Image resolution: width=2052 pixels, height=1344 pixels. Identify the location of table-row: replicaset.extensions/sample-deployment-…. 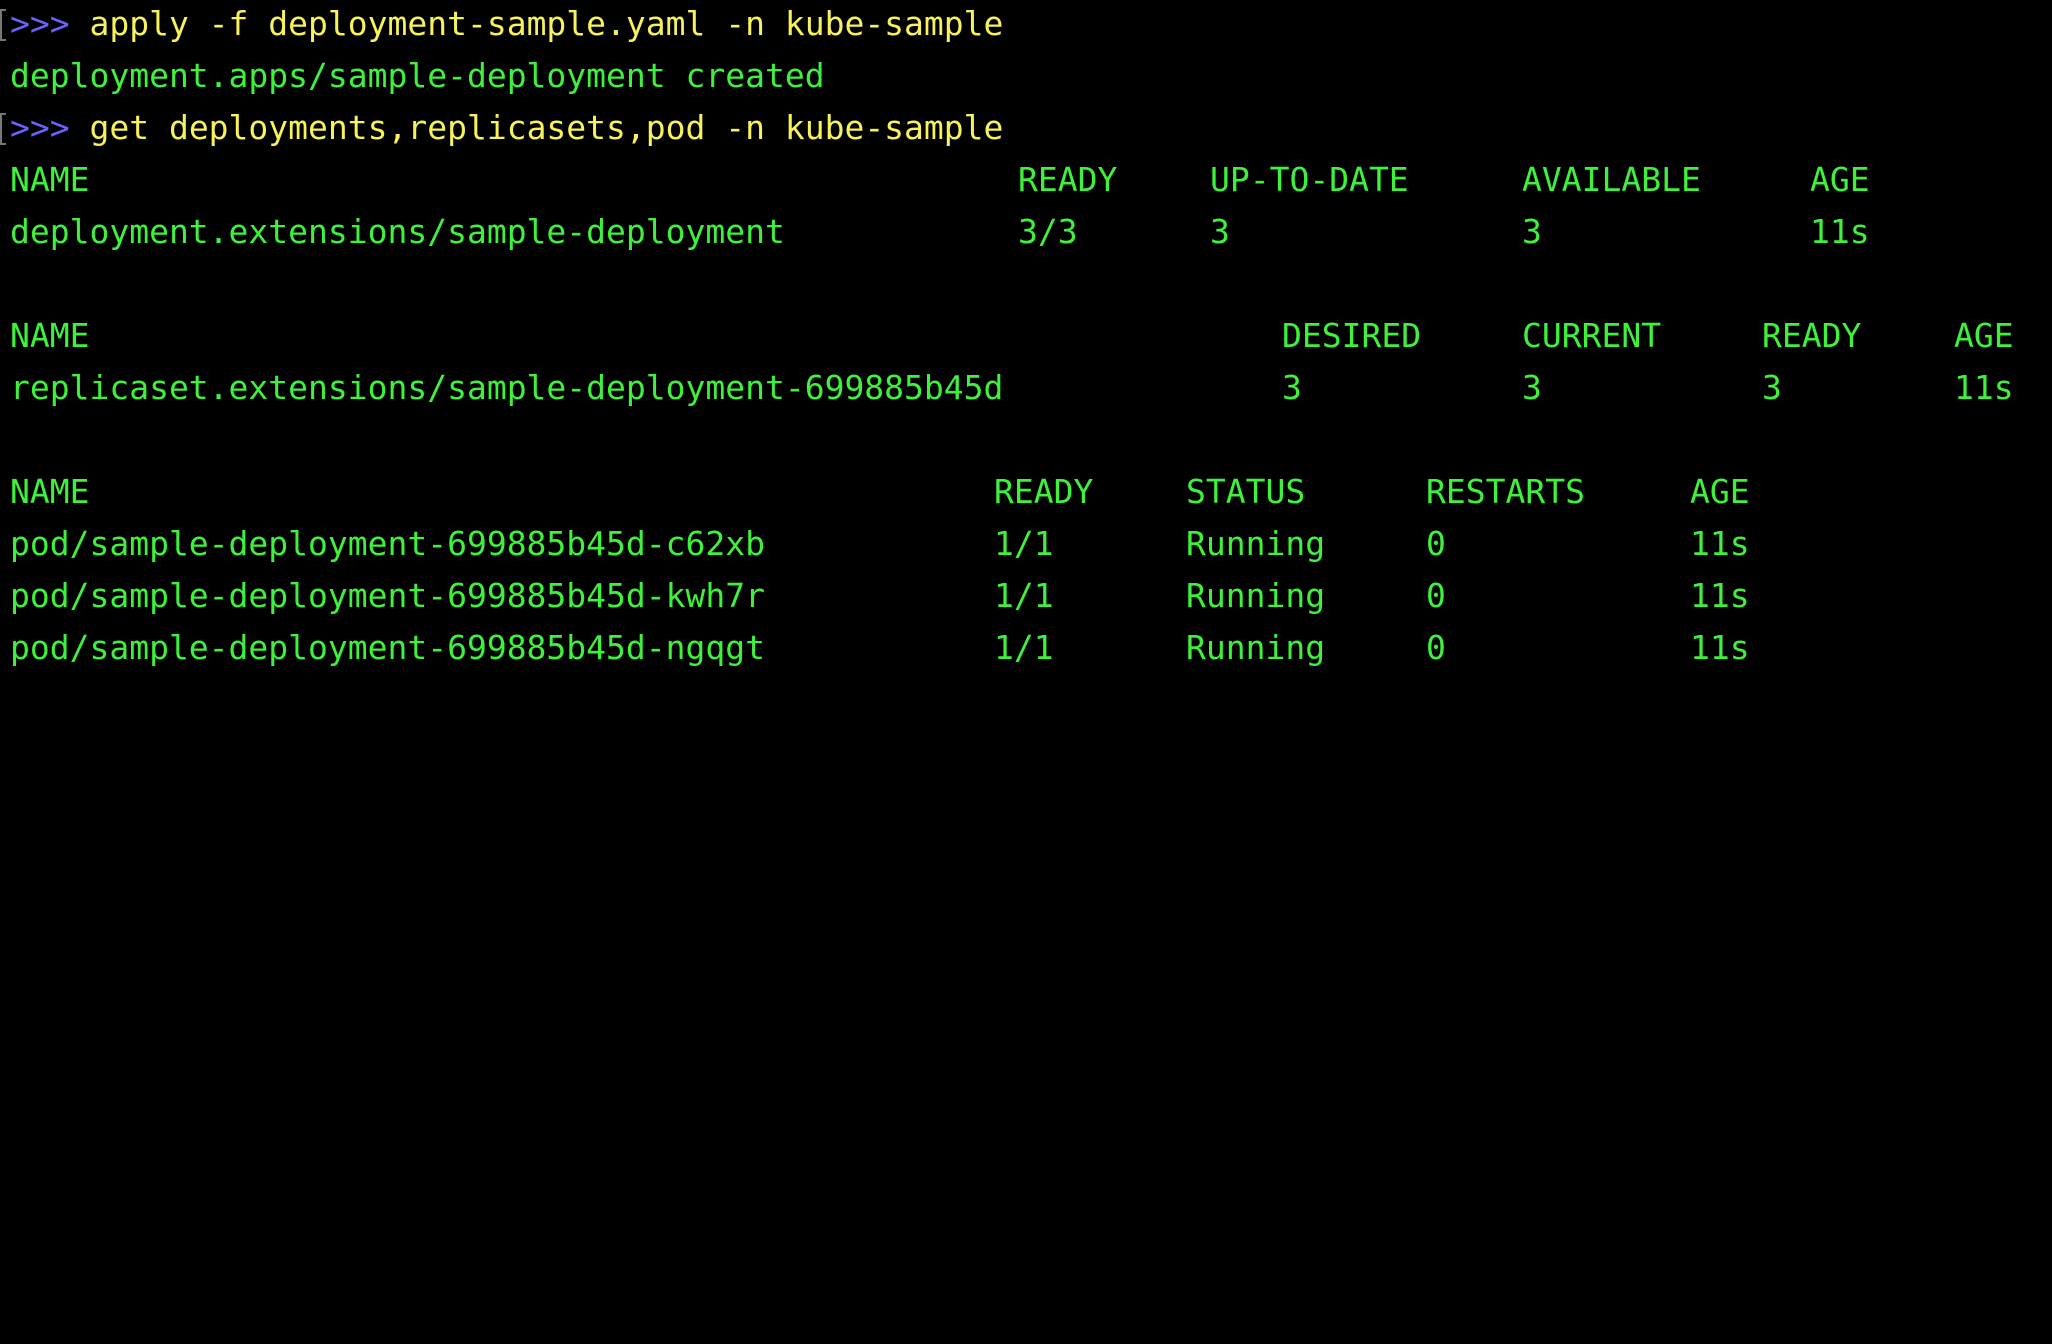
(1030, 388).